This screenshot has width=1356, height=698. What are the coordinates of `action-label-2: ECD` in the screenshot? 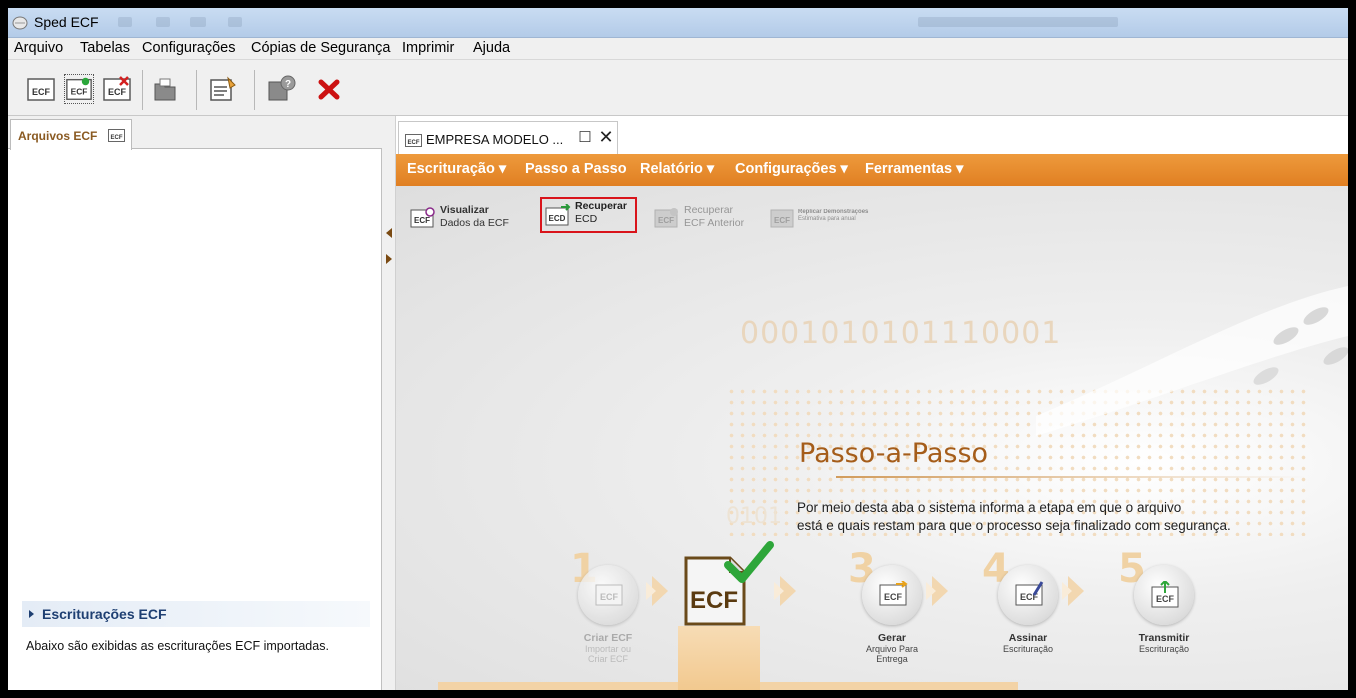 It's located at (586, 219).